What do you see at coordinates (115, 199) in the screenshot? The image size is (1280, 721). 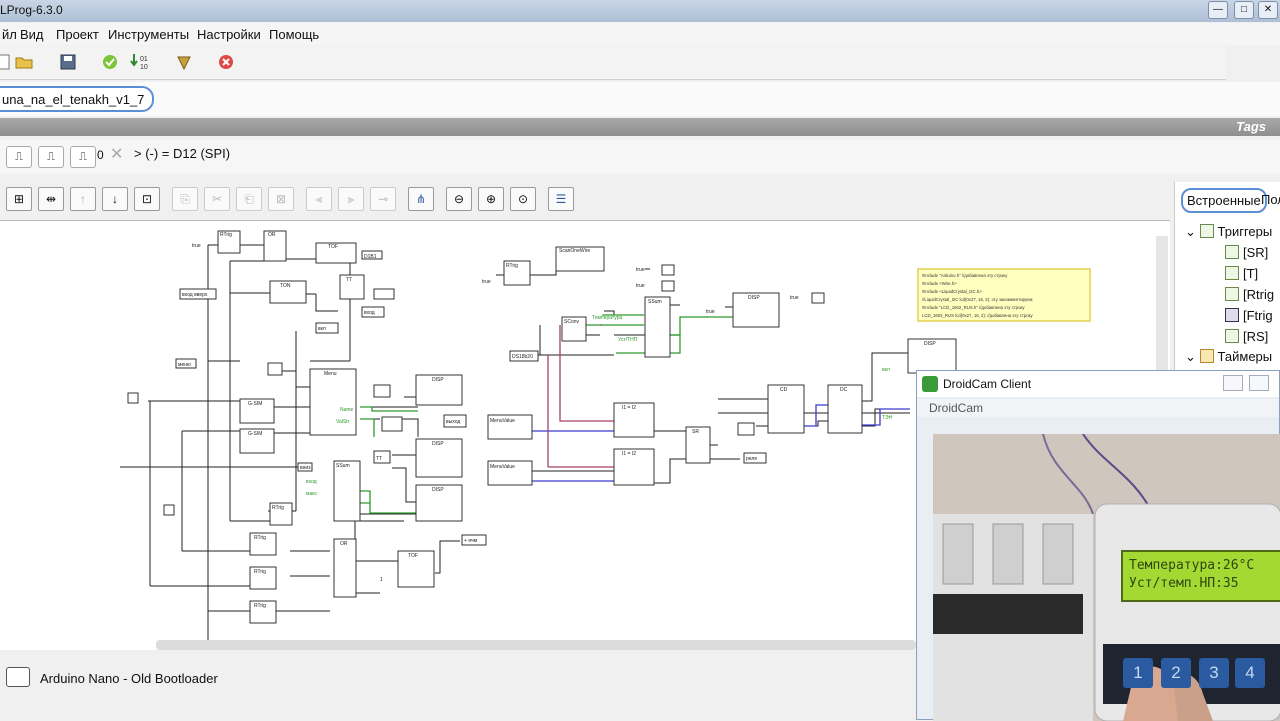 I see `move-down-icon: ↓` at bounding box center [115, 199].